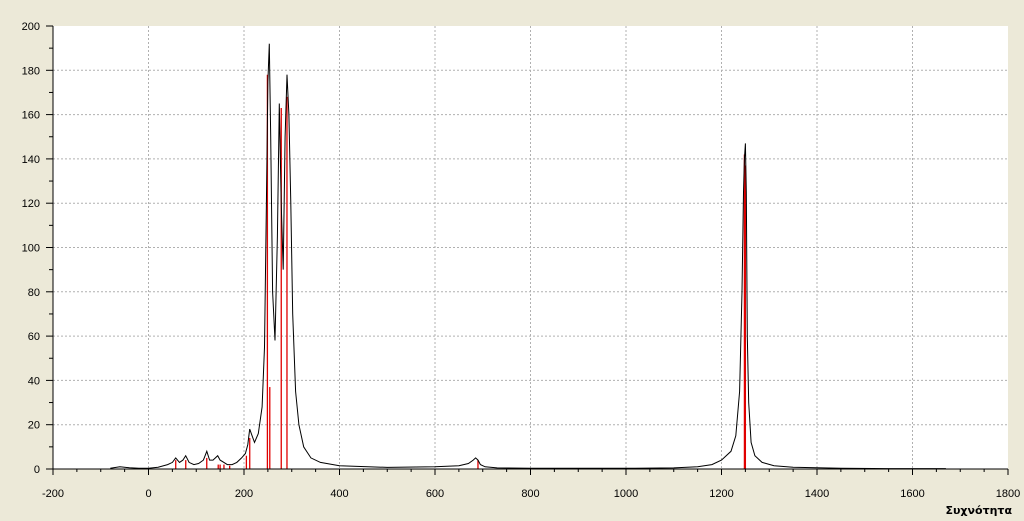 Image resolution: width=1024 pixels, height=521 pixels. What do you see at coordinates (721, 494) in the screenshot?
I see `x-tick-label: 1200` at bounding box center [721, 494].